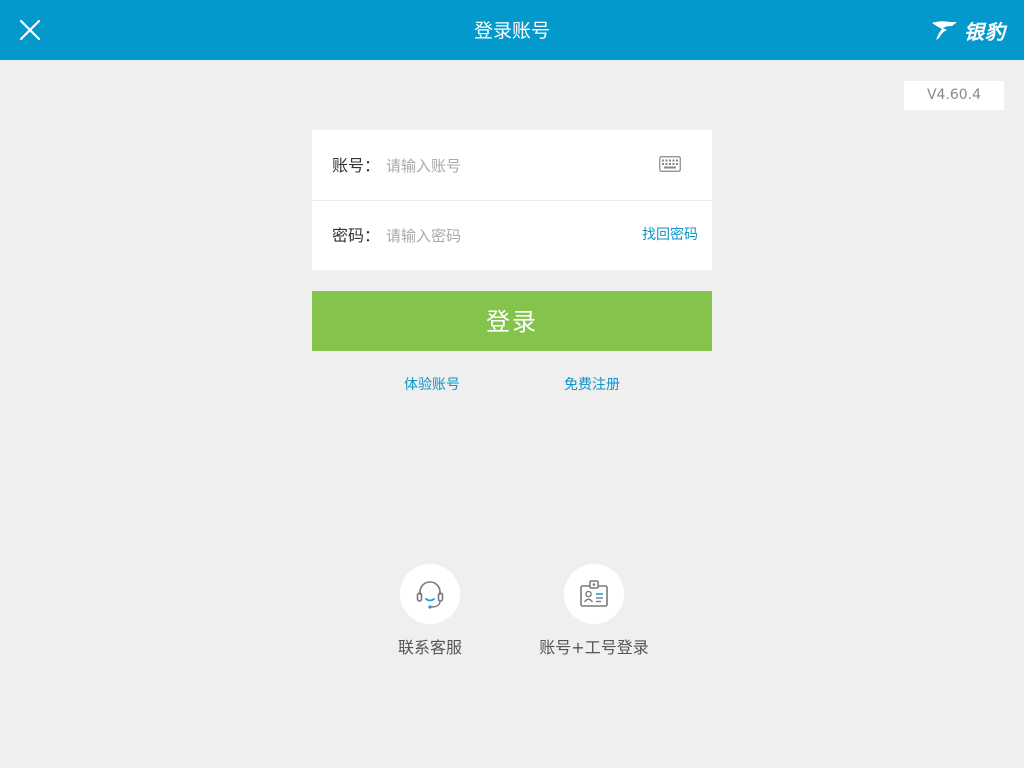  What do you see at coordinates (592, 384) in the screenshot?
I see `free-register-link: 免费注册` at bounding box center [592, 384].